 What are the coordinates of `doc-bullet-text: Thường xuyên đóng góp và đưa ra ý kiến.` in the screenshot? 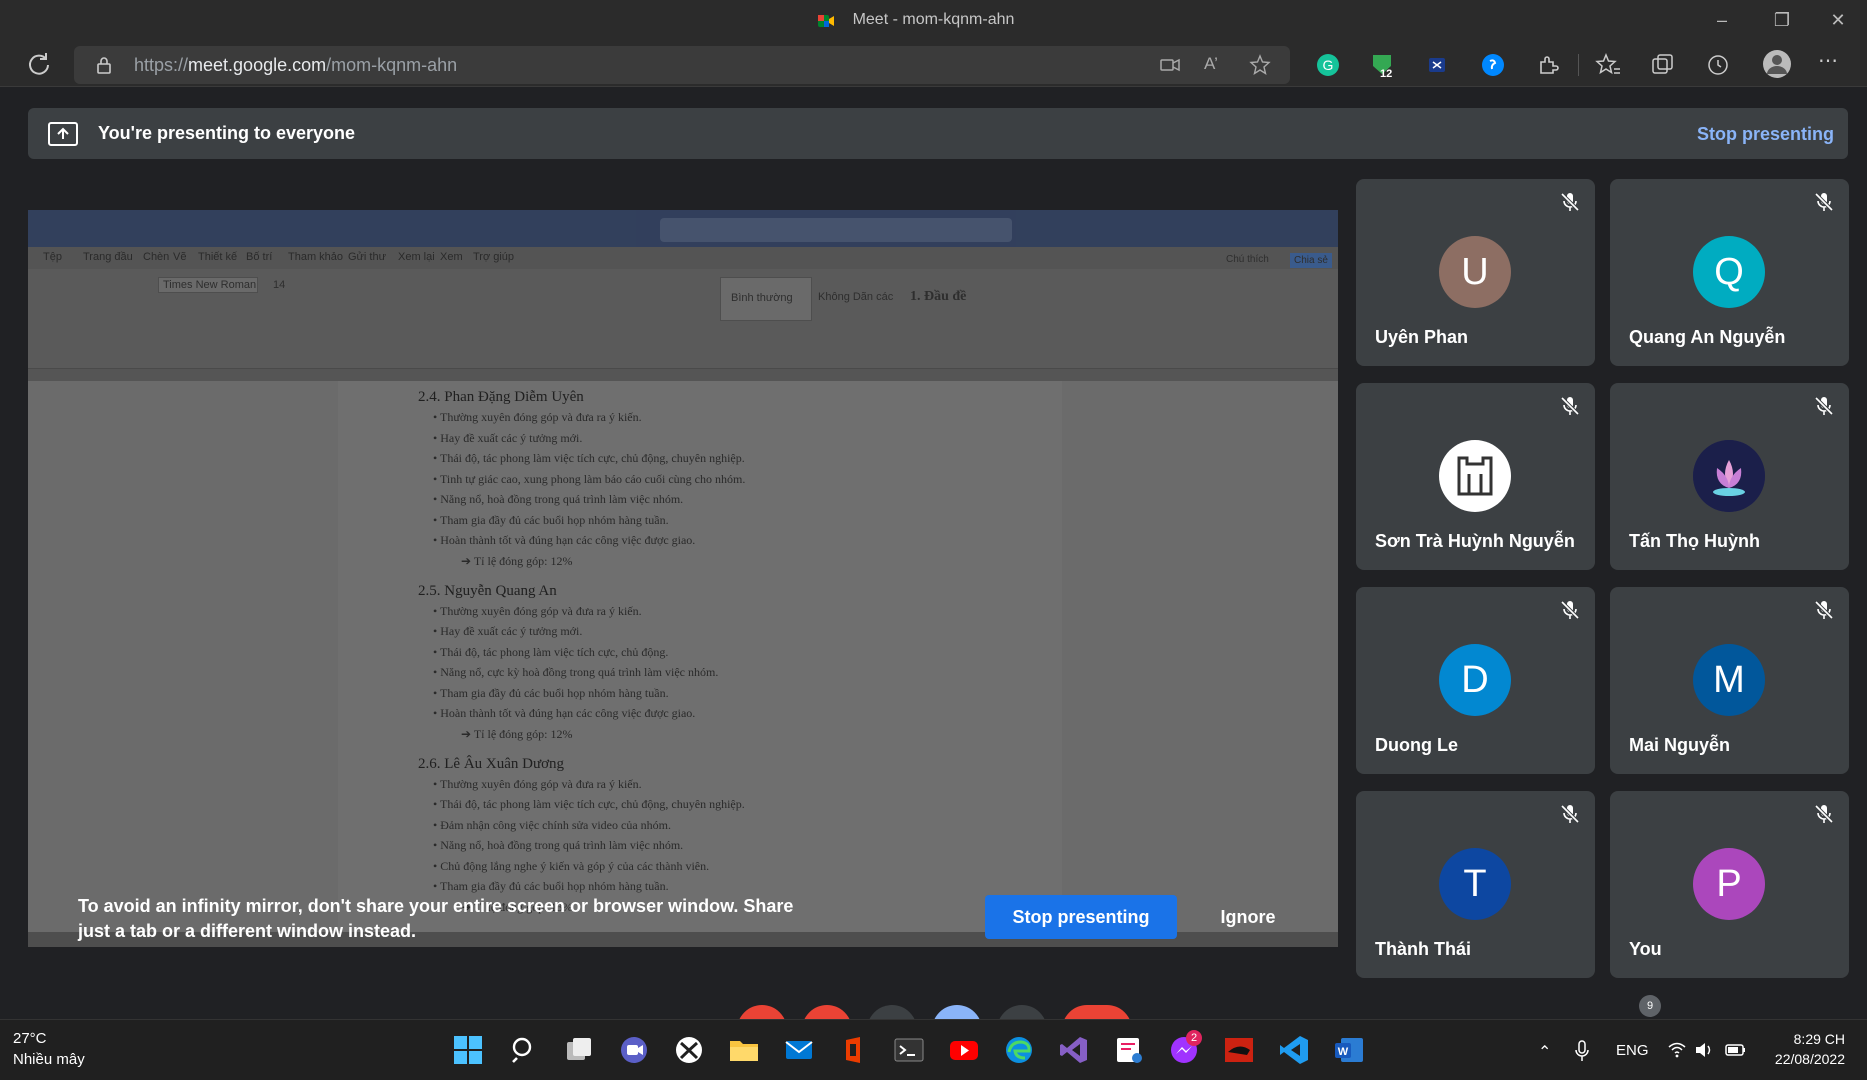 It's located at (540, 417).